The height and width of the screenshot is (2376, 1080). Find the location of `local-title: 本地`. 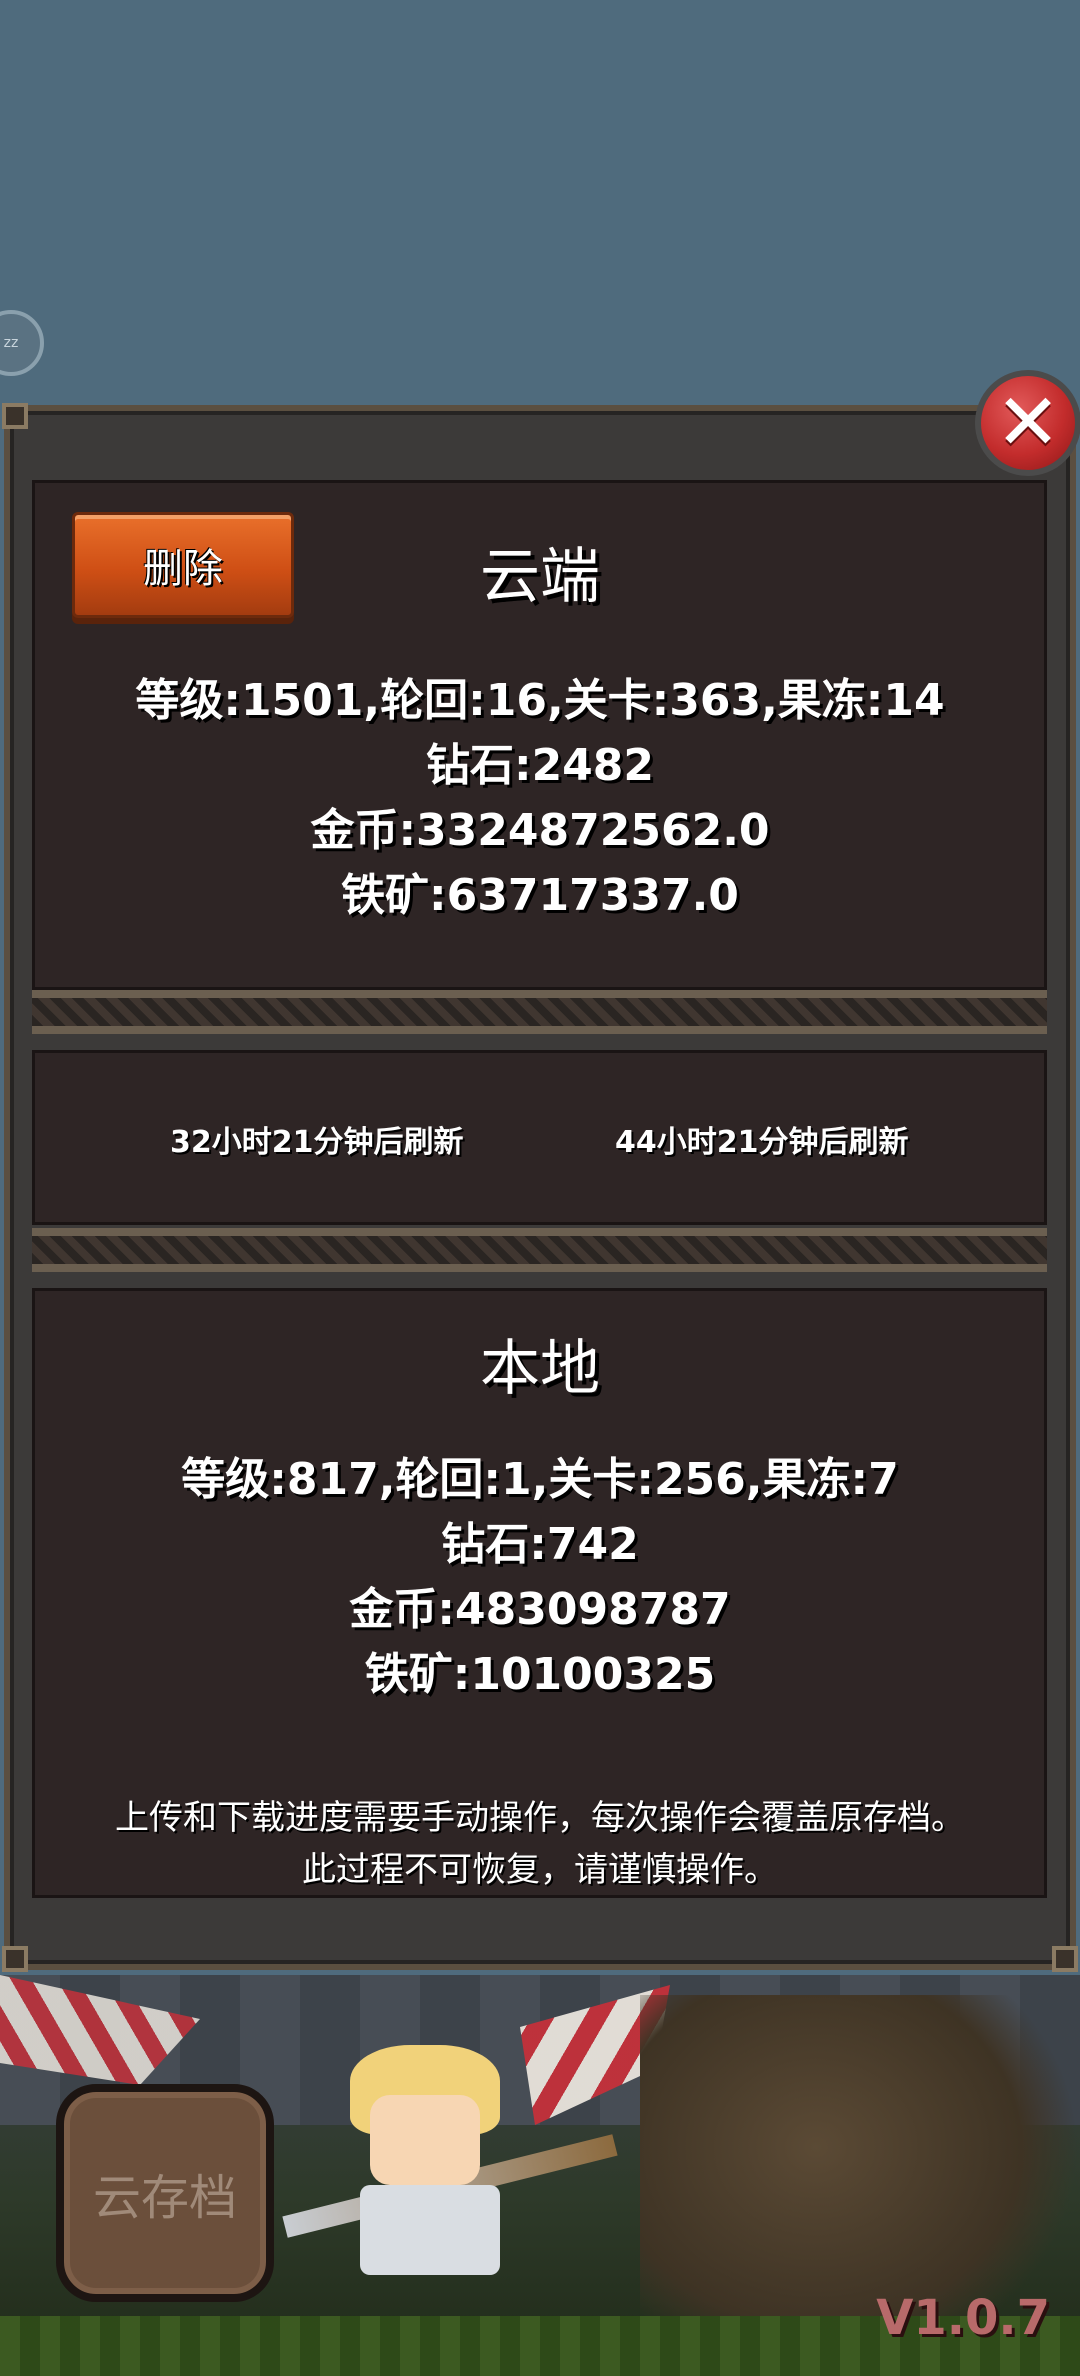

local-title: 本地 is located at coordinates (540, 1369).